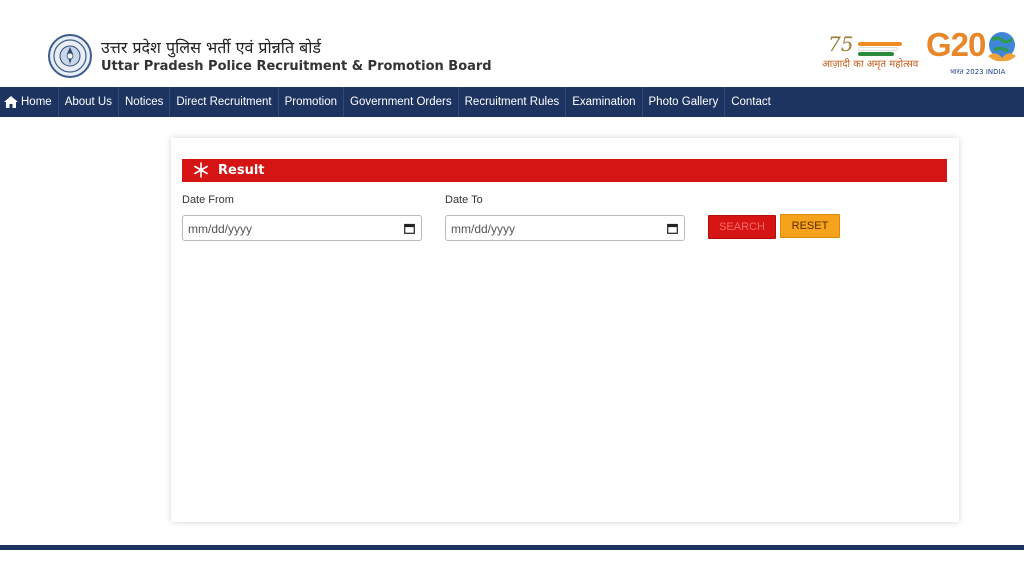 The height and width of the screenshot is (576, 1024). Describe the element at coordinates (881, 49) in the screenshot. I see `tricolour-flag-icon` at that location.